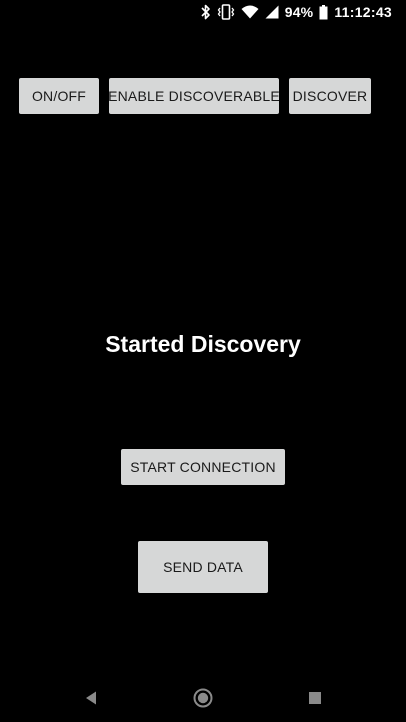  I want to click on battery-percent: 94%, so click(299, 12).